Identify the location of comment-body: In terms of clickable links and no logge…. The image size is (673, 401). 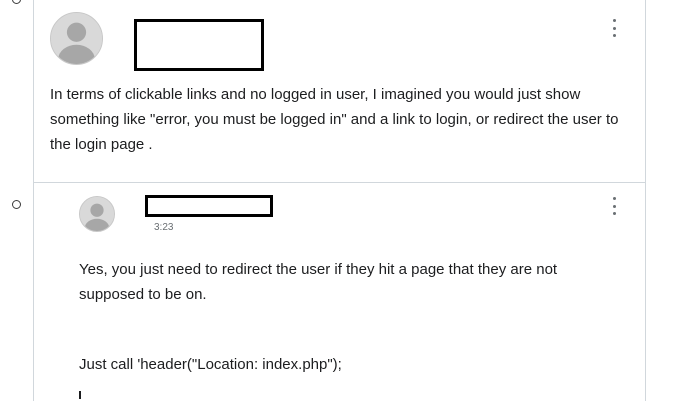
(334, 119).